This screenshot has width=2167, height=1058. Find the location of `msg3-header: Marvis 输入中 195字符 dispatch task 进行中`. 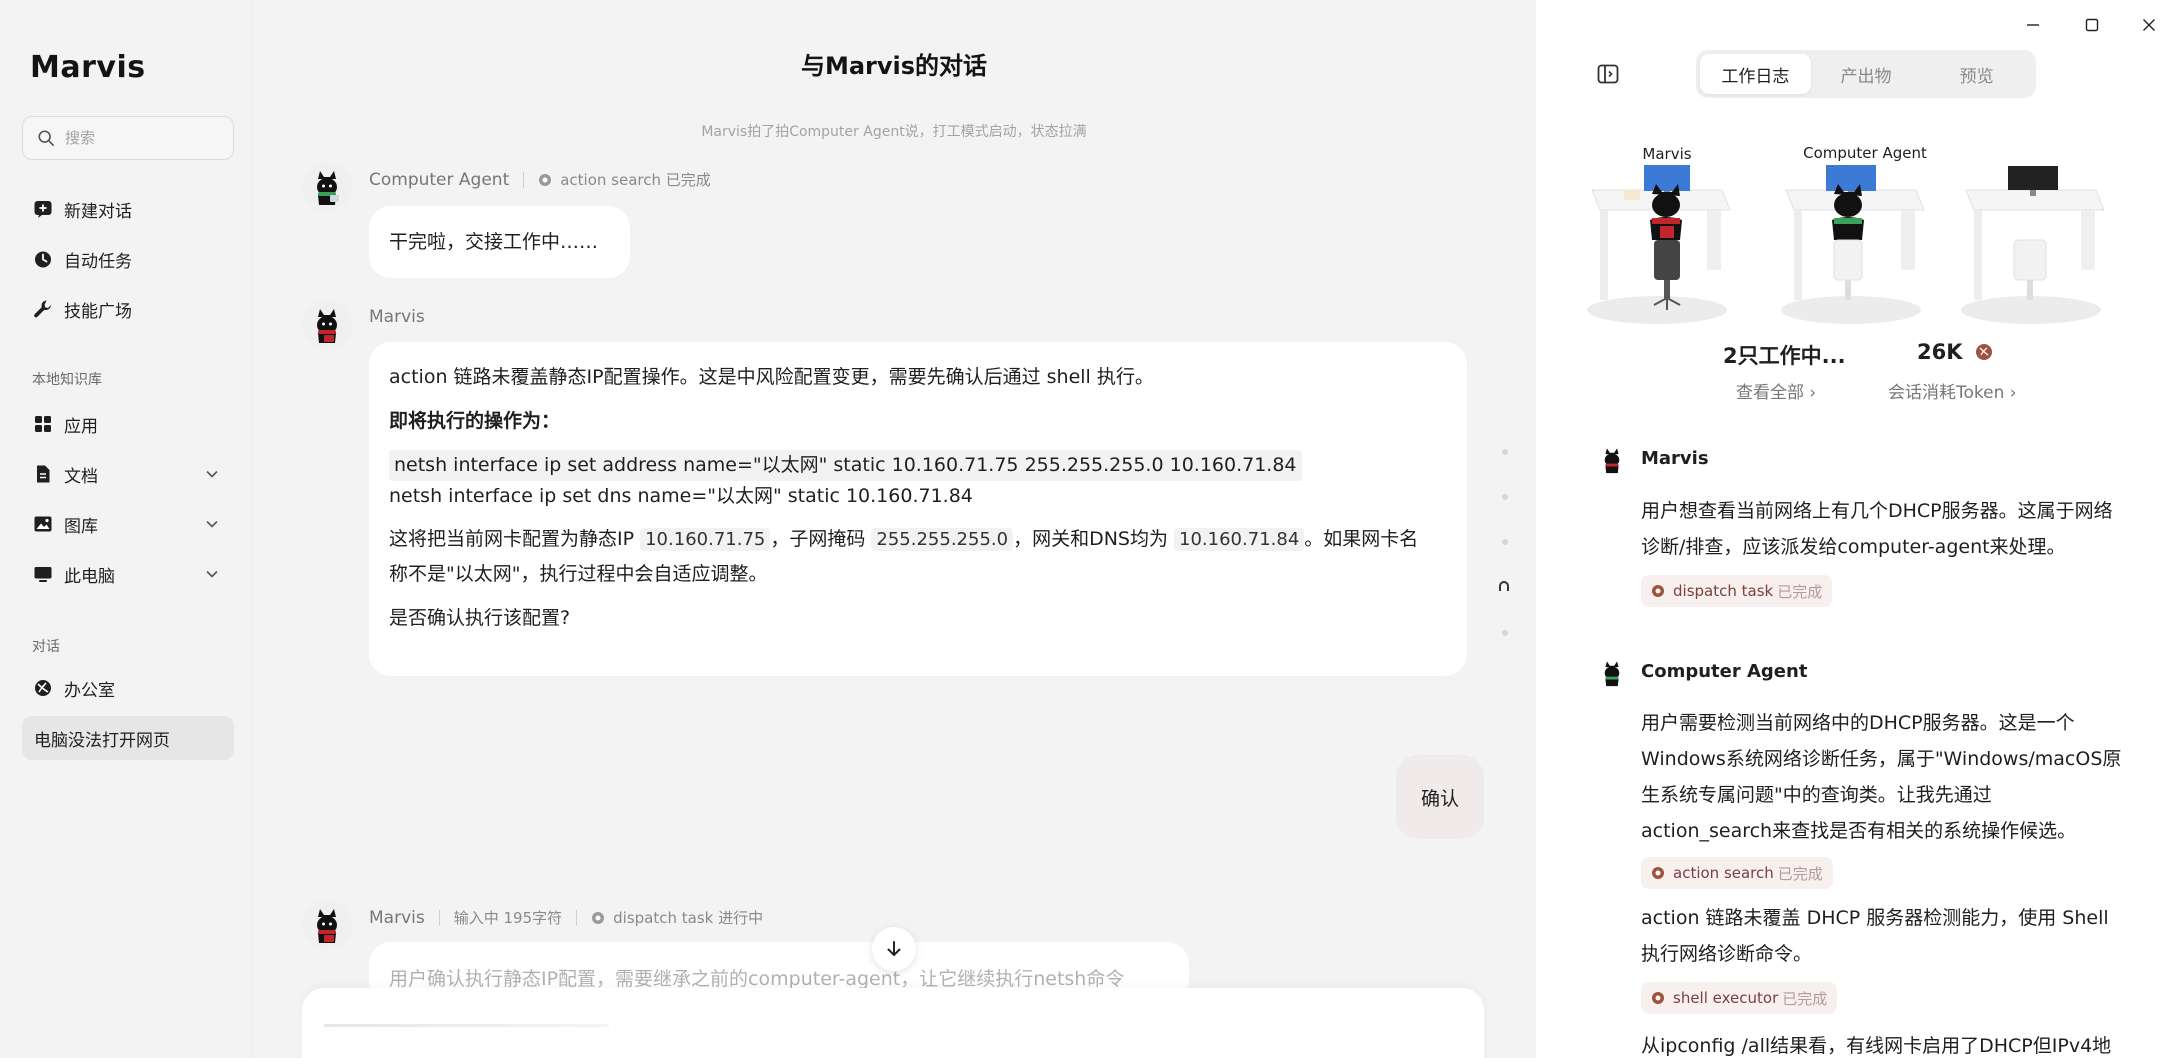

msg3-header: Marvis 输入中 195字符 dispatch task 进行中 is located at coordinates (566, 917).